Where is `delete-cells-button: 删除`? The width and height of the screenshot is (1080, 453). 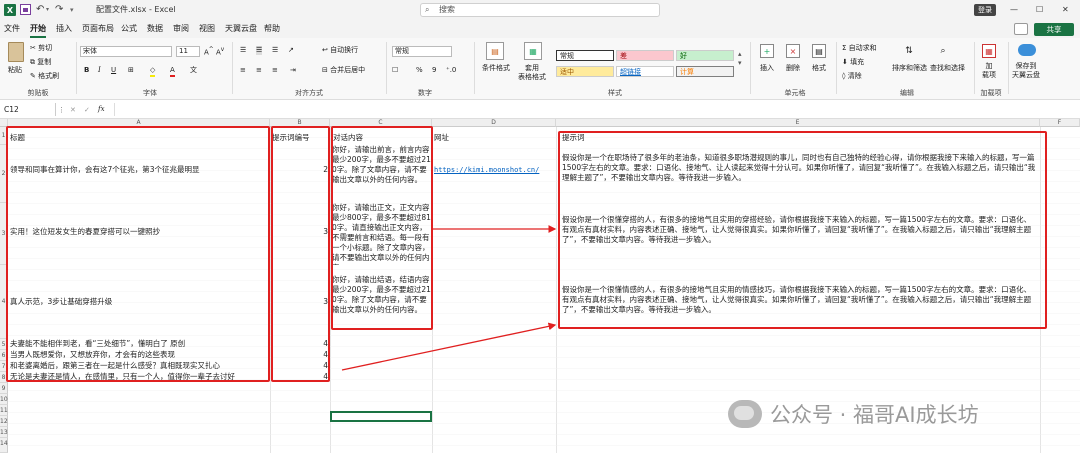 delete-cells-button: 删除 is located at coordinates (793, 68).